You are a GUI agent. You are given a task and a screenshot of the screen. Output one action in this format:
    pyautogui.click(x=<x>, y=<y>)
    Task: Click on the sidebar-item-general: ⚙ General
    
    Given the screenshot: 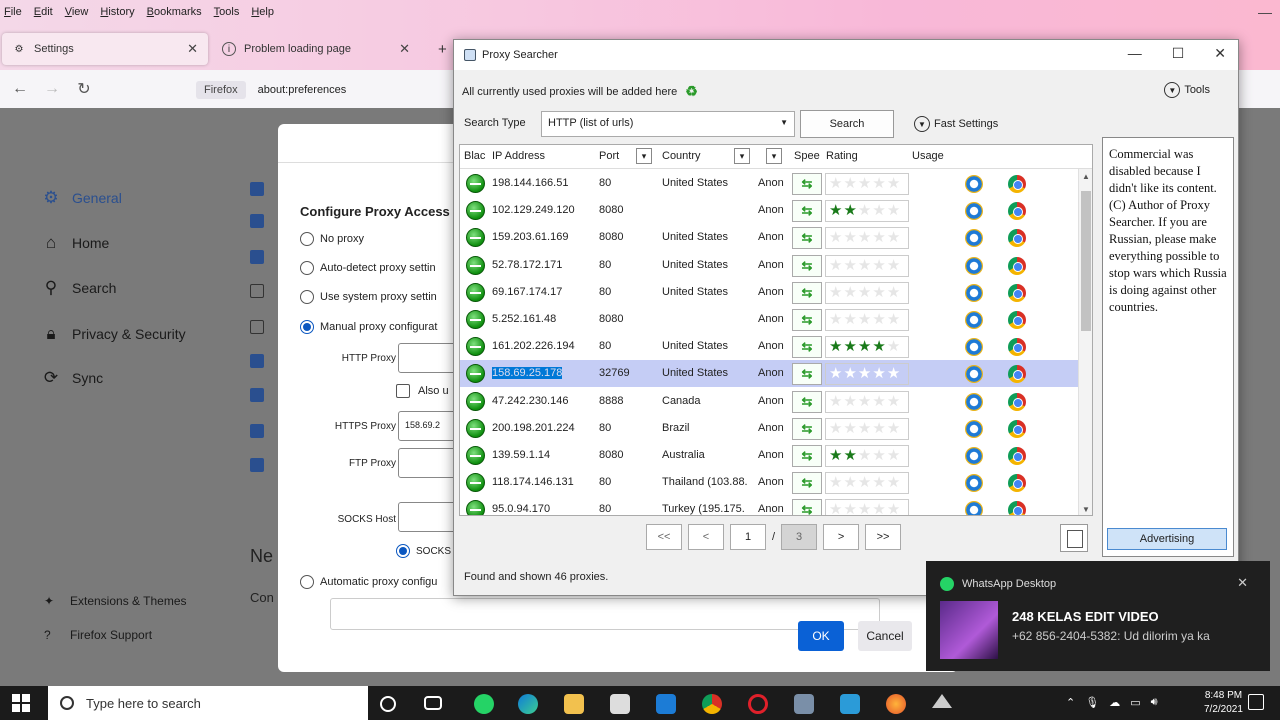 What is the action you would take?
    pyautogui.click(x=80, y=198)
    